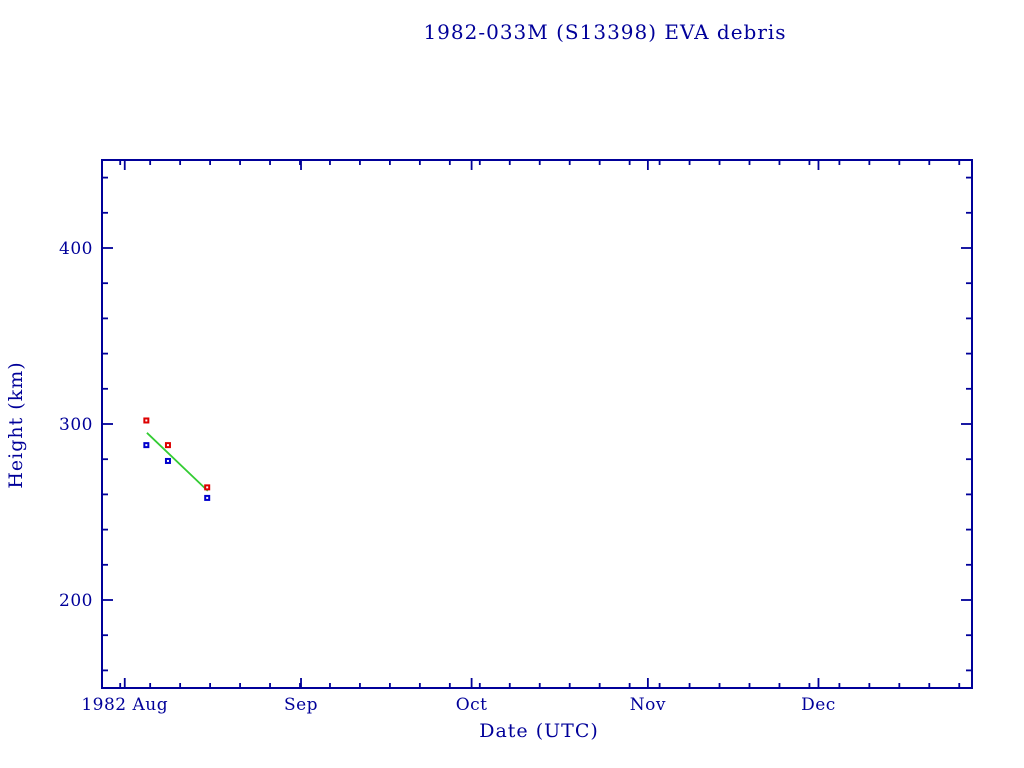  I want to click on green-trend-line, so click(177, 462).